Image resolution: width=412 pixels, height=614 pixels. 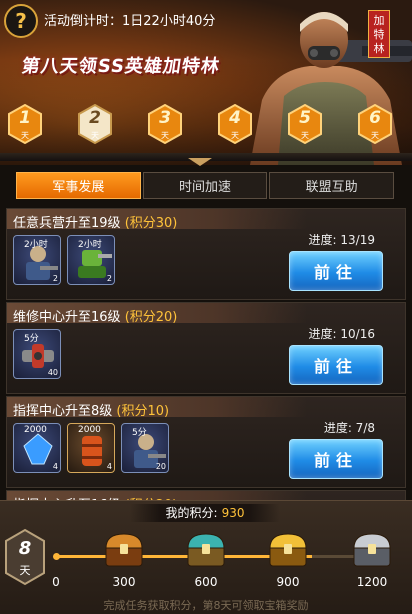 I want to click on task-card: 指挥中心升至8级 (积分10) 进度: 7/8 前往 2000 4 2000 4 5分 20, so click(x=206, y=442).